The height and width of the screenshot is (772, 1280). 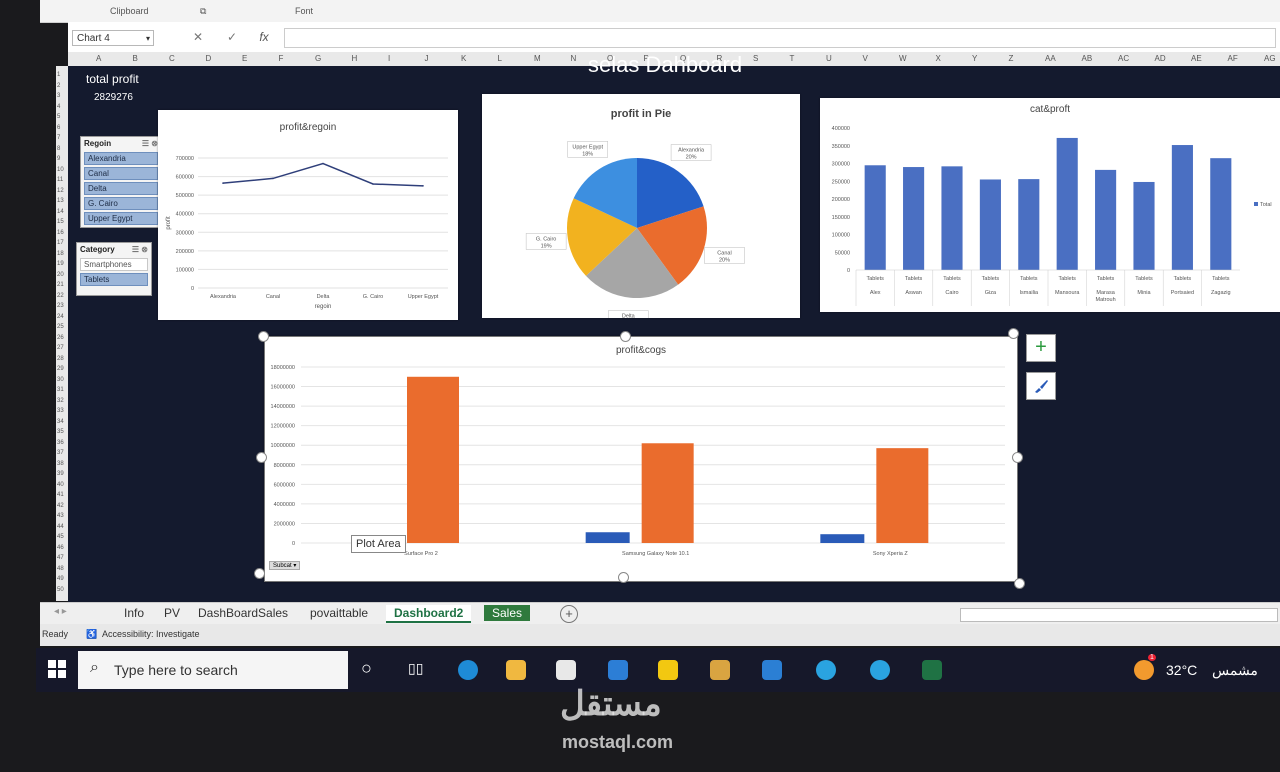 I want to click on resize-handle-tl, so click(x=263, y=336).